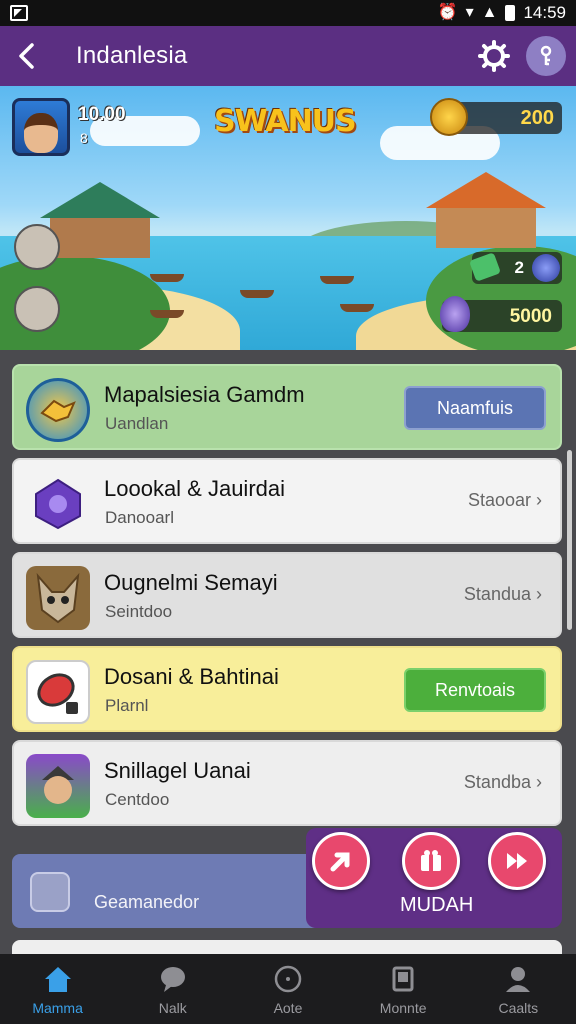 This screenshot has width=576, height=1024. Describe the element at coordinates (455, 314) in the screenshot. I see `crystal-icon` at that location.